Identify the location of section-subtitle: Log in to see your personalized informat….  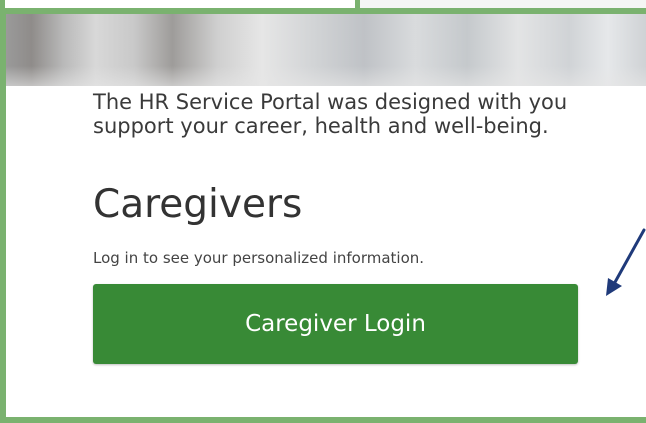
(259, 258).